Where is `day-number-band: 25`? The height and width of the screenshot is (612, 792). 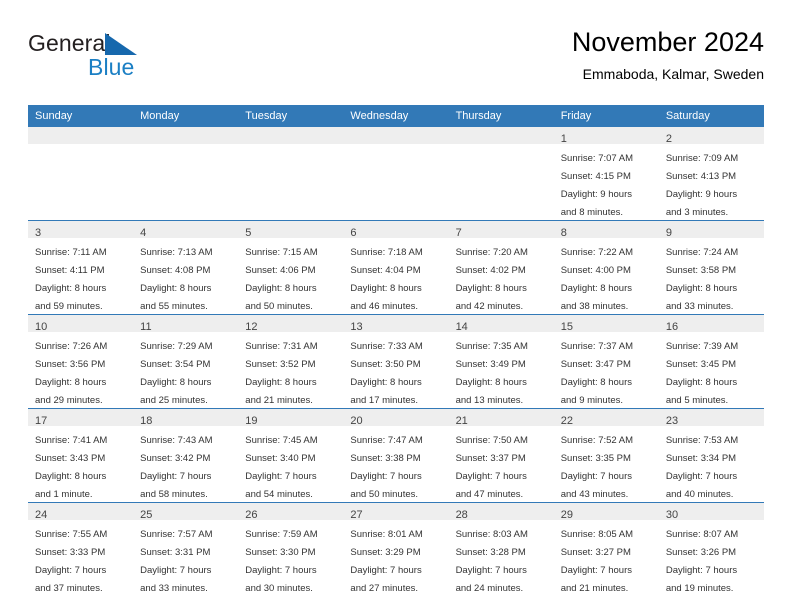
day-number-band: 25 is located at coordinates (186, 512).